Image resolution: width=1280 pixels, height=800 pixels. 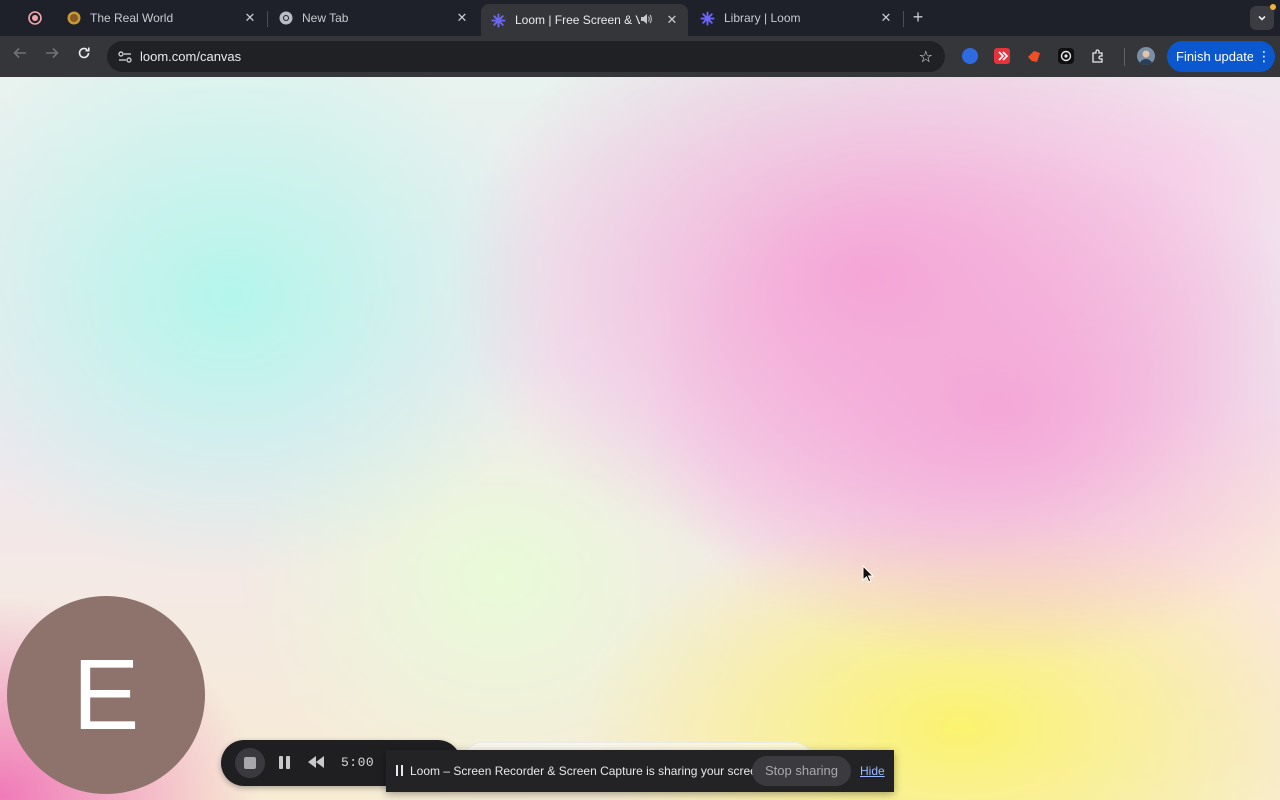 What do you see at coordinates (285, 763) in the screenshot?
I see `pause-recording-button` at bounding box center [285, 763].